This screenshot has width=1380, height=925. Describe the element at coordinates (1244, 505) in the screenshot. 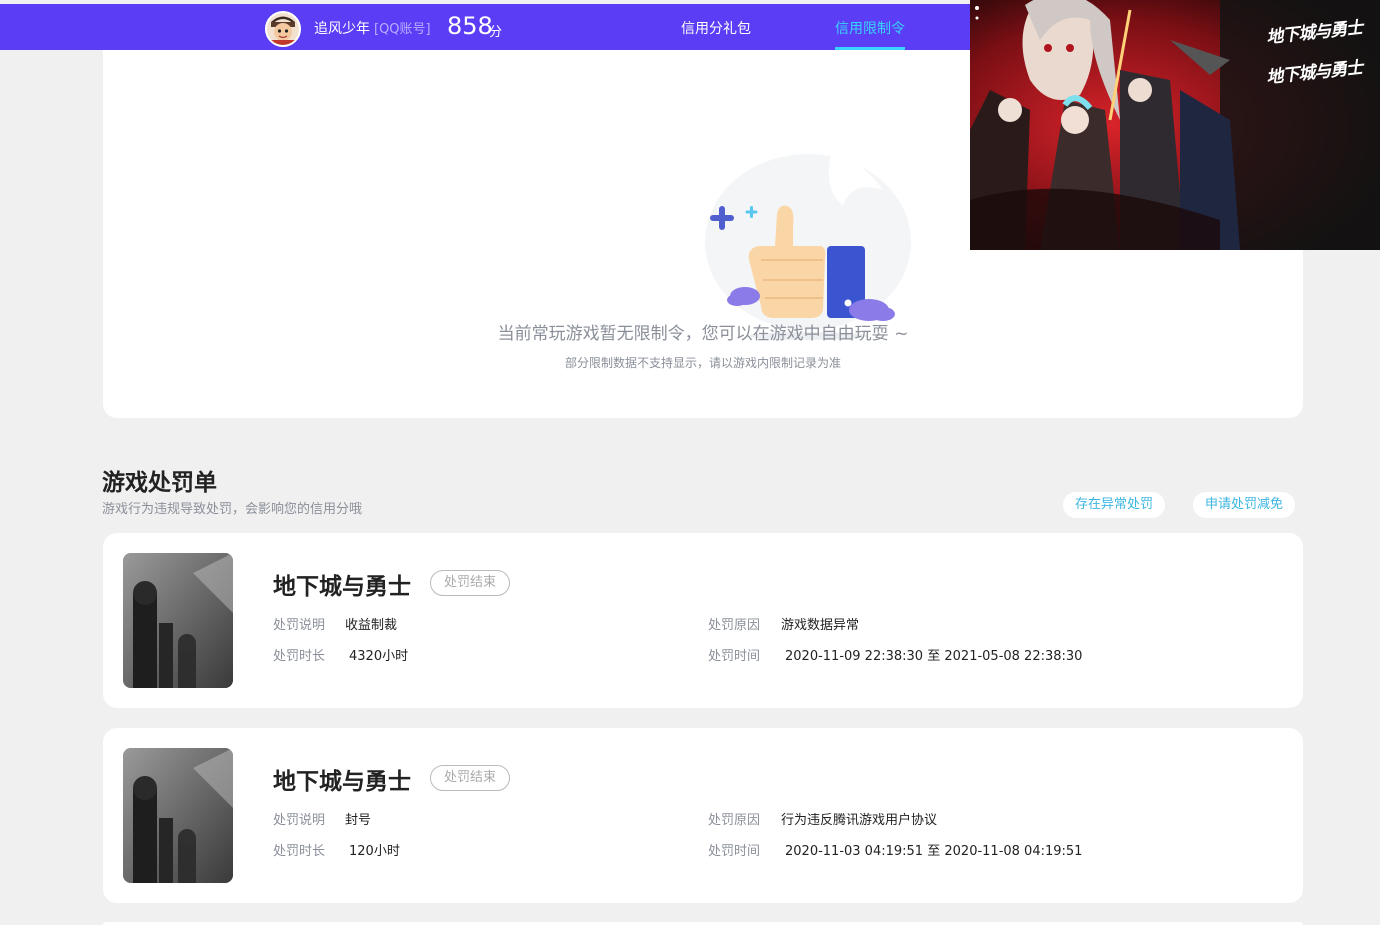

I see `apply-punishment-reduction-button: 申请处罚减免` at that location.